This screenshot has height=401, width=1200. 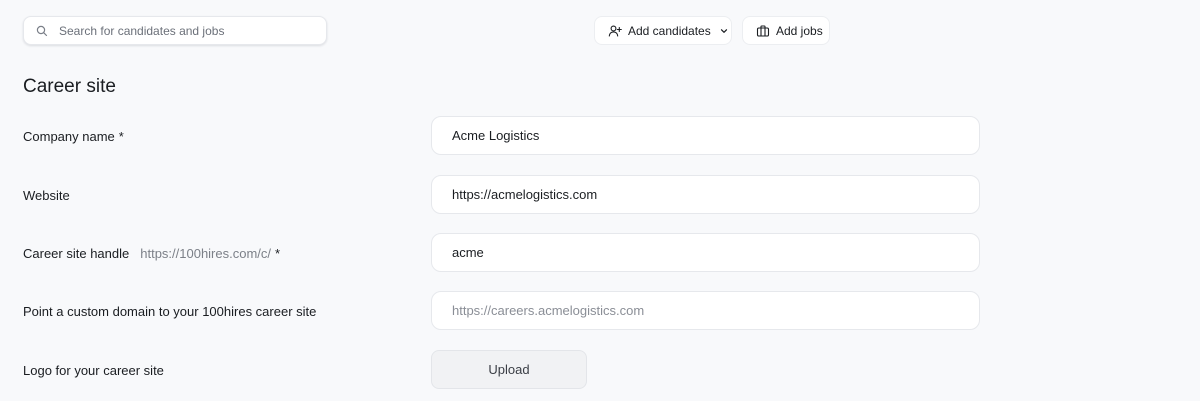 I want to click on company-name-field, so click(x=705, y=135).